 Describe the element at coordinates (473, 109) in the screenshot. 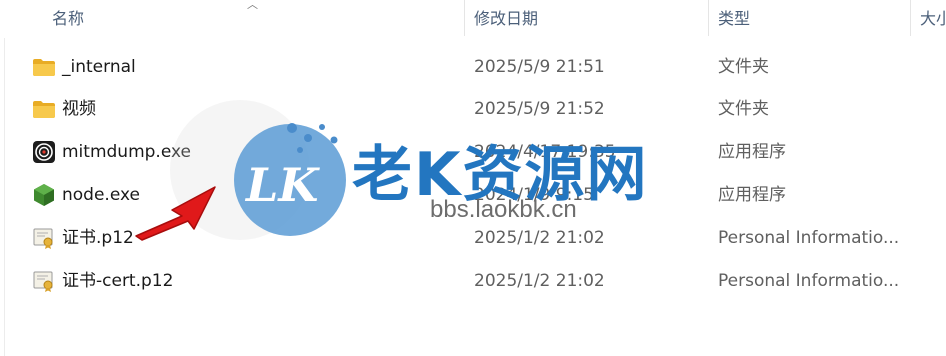

I see `file-row: 视频 2025/5/9 21:52 文件夹` at that location.